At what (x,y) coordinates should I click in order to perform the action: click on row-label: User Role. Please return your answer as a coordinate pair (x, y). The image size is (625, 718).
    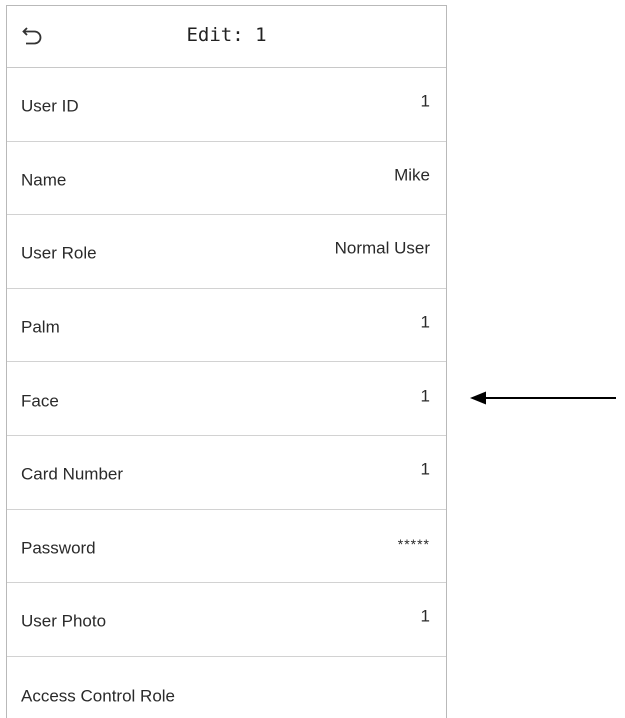
    Looking at the image, I should click on (59, 253).